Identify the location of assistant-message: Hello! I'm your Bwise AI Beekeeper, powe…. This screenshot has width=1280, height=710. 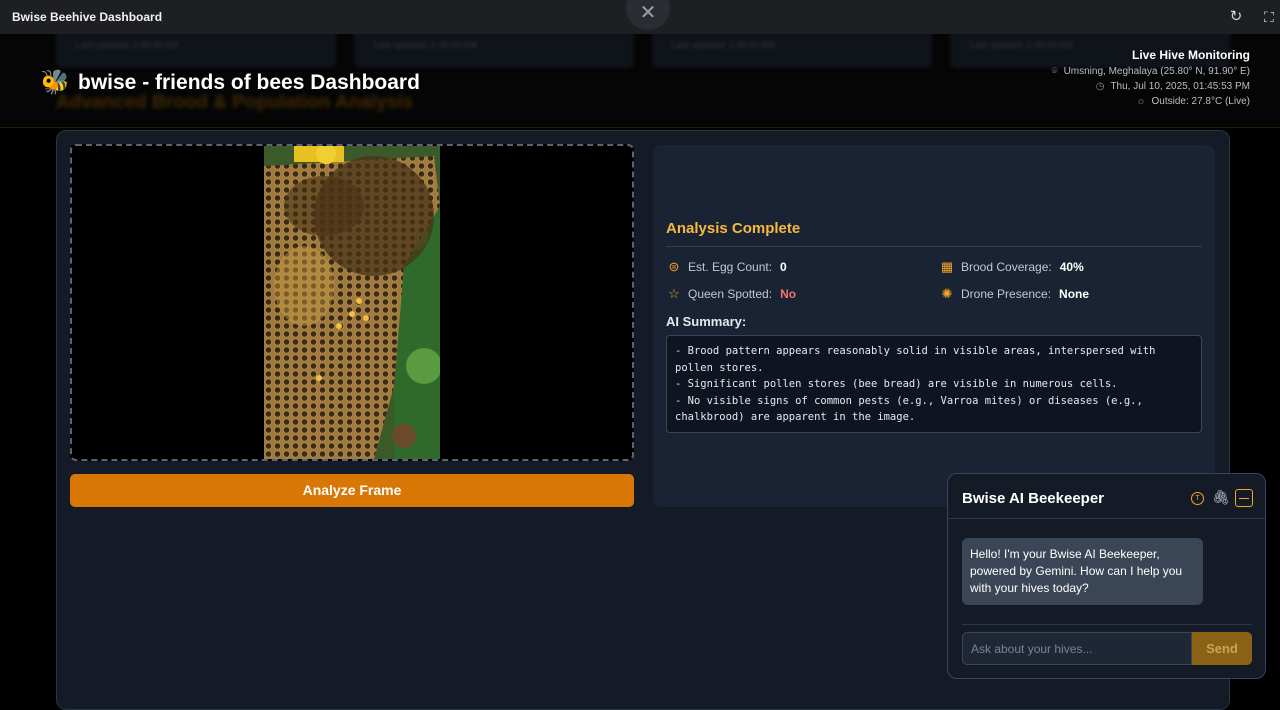
(1082, 571).